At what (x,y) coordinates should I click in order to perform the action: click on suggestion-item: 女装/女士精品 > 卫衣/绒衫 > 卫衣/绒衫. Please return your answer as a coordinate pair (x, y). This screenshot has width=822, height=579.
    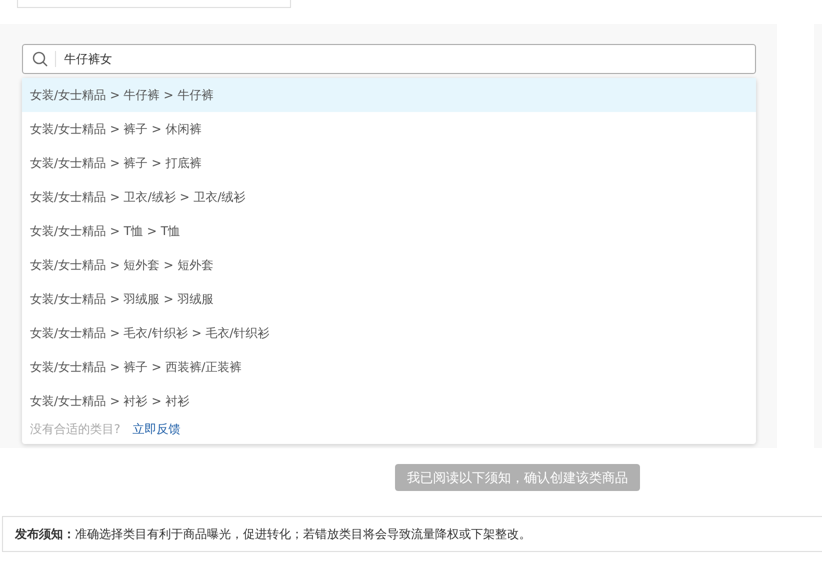
    Looking at the image, I should click on (389, 197).